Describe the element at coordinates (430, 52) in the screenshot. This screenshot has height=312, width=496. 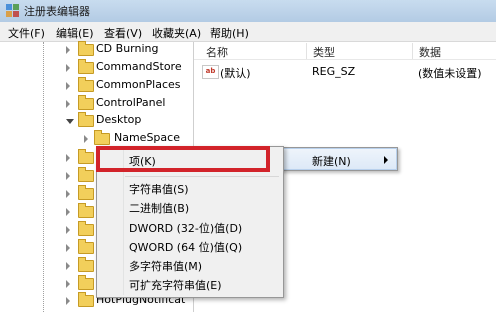
I see `column-header-data: 数据` at that location.